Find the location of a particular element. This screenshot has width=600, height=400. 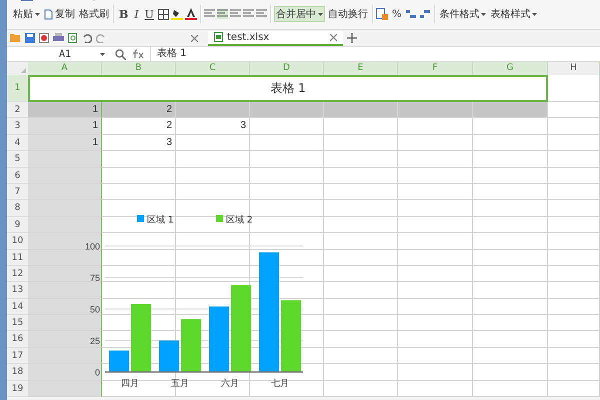

save-icon is located at coordinates (30, 38).